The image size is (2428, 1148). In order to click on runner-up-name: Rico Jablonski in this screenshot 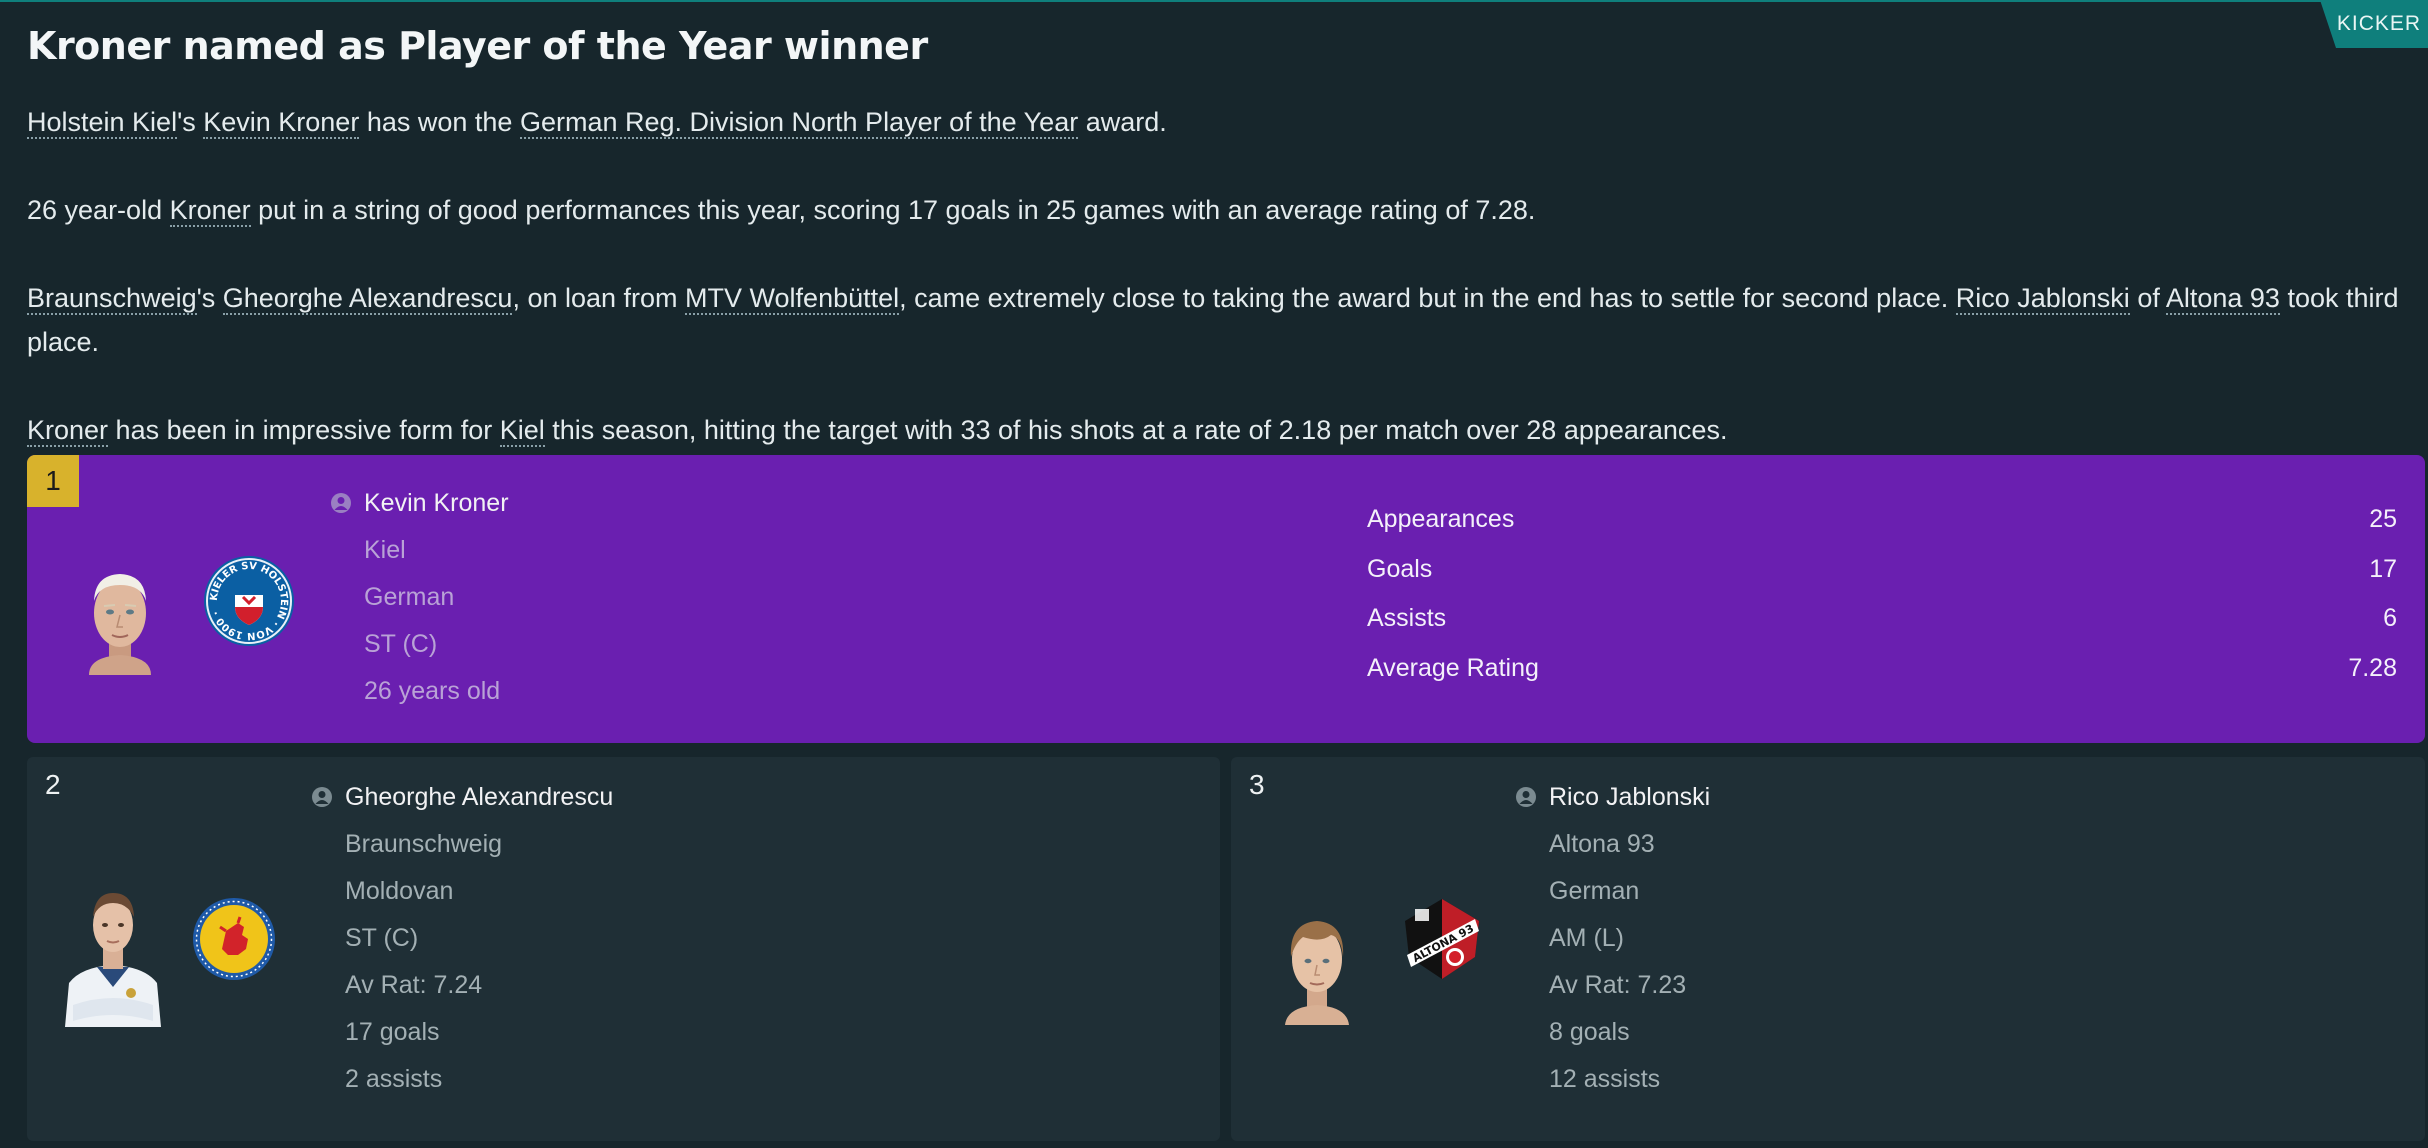, I will do `click(1629, 797)`.